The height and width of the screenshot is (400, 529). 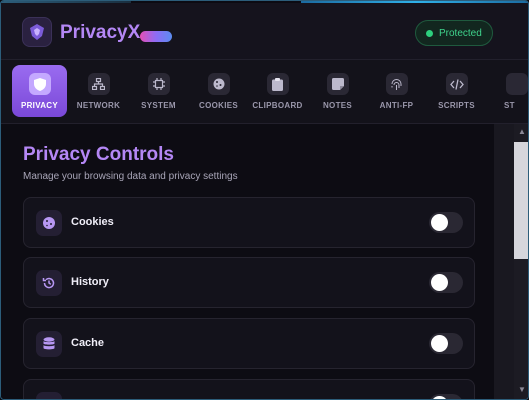 I want to click on status-text: Protected, so click(x=460, y=33).